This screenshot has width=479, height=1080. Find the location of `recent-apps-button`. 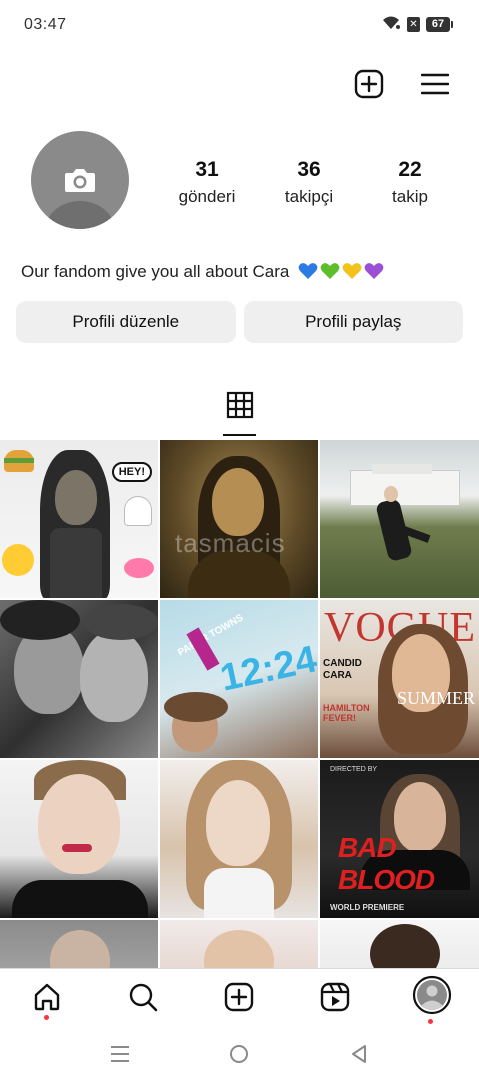

recent-apps-button is located at coordinates (120, 1056).